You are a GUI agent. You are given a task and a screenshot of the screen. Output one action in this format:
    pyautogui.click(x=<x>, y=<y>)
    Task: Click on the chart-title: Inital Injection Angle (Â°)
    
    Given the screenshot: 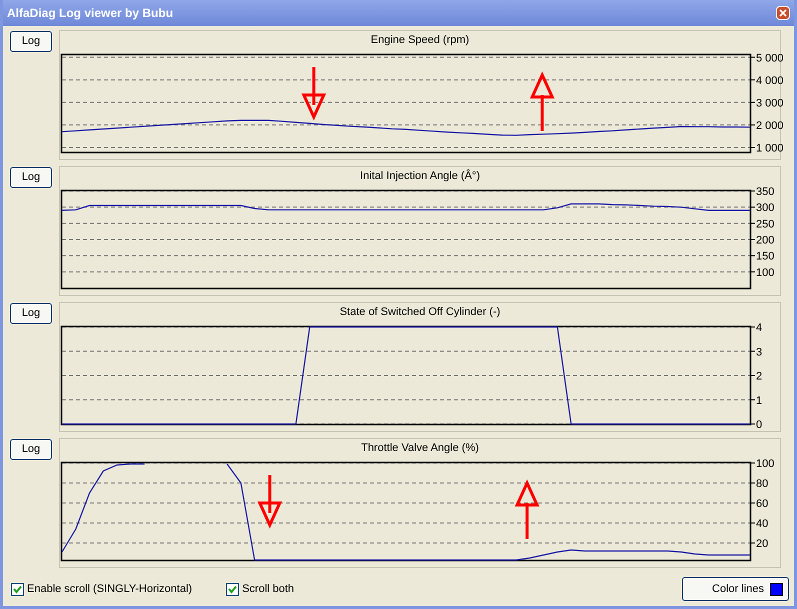 What is the action you would take?
    pyautogui.click(x=420, y=176)
    